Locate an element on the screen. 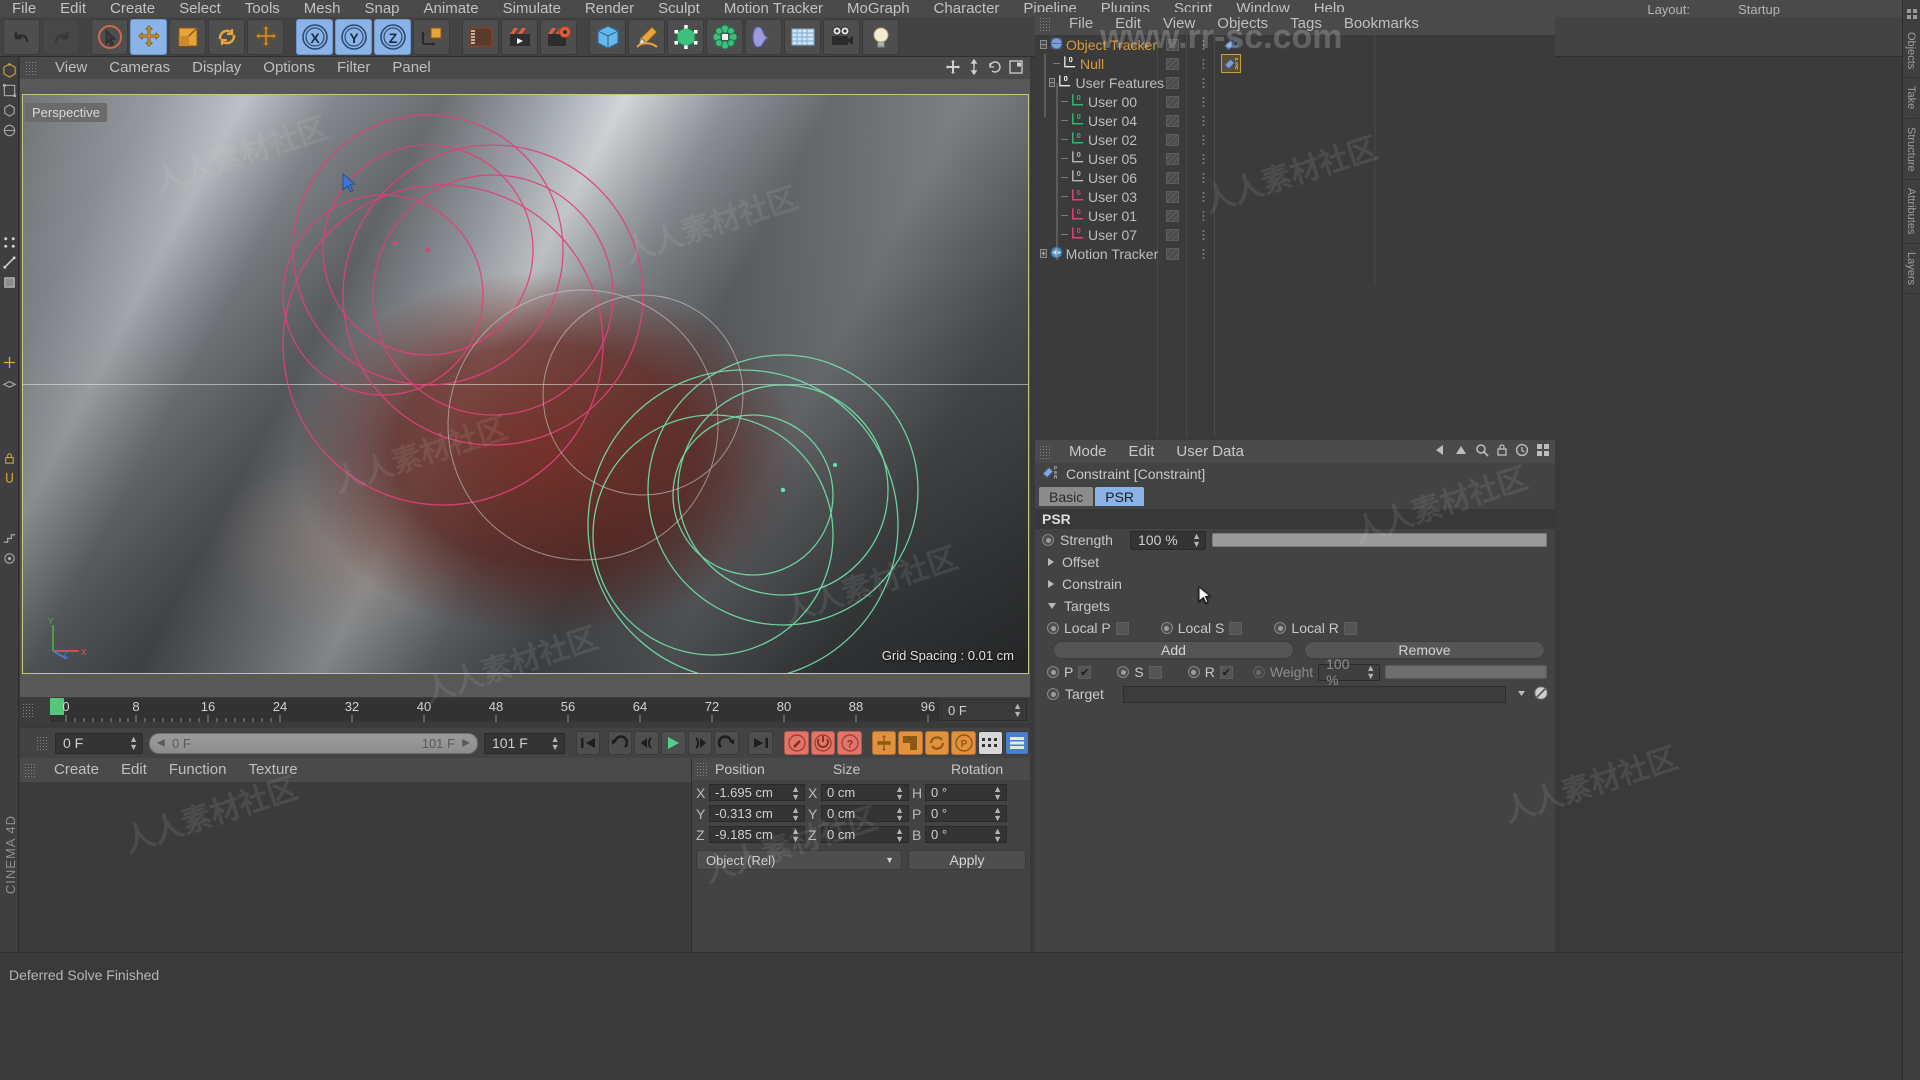 Image resolution: width=1920 pixels, height=1080 pixels. coordinate-gripper is located at coordinates (702, 769).